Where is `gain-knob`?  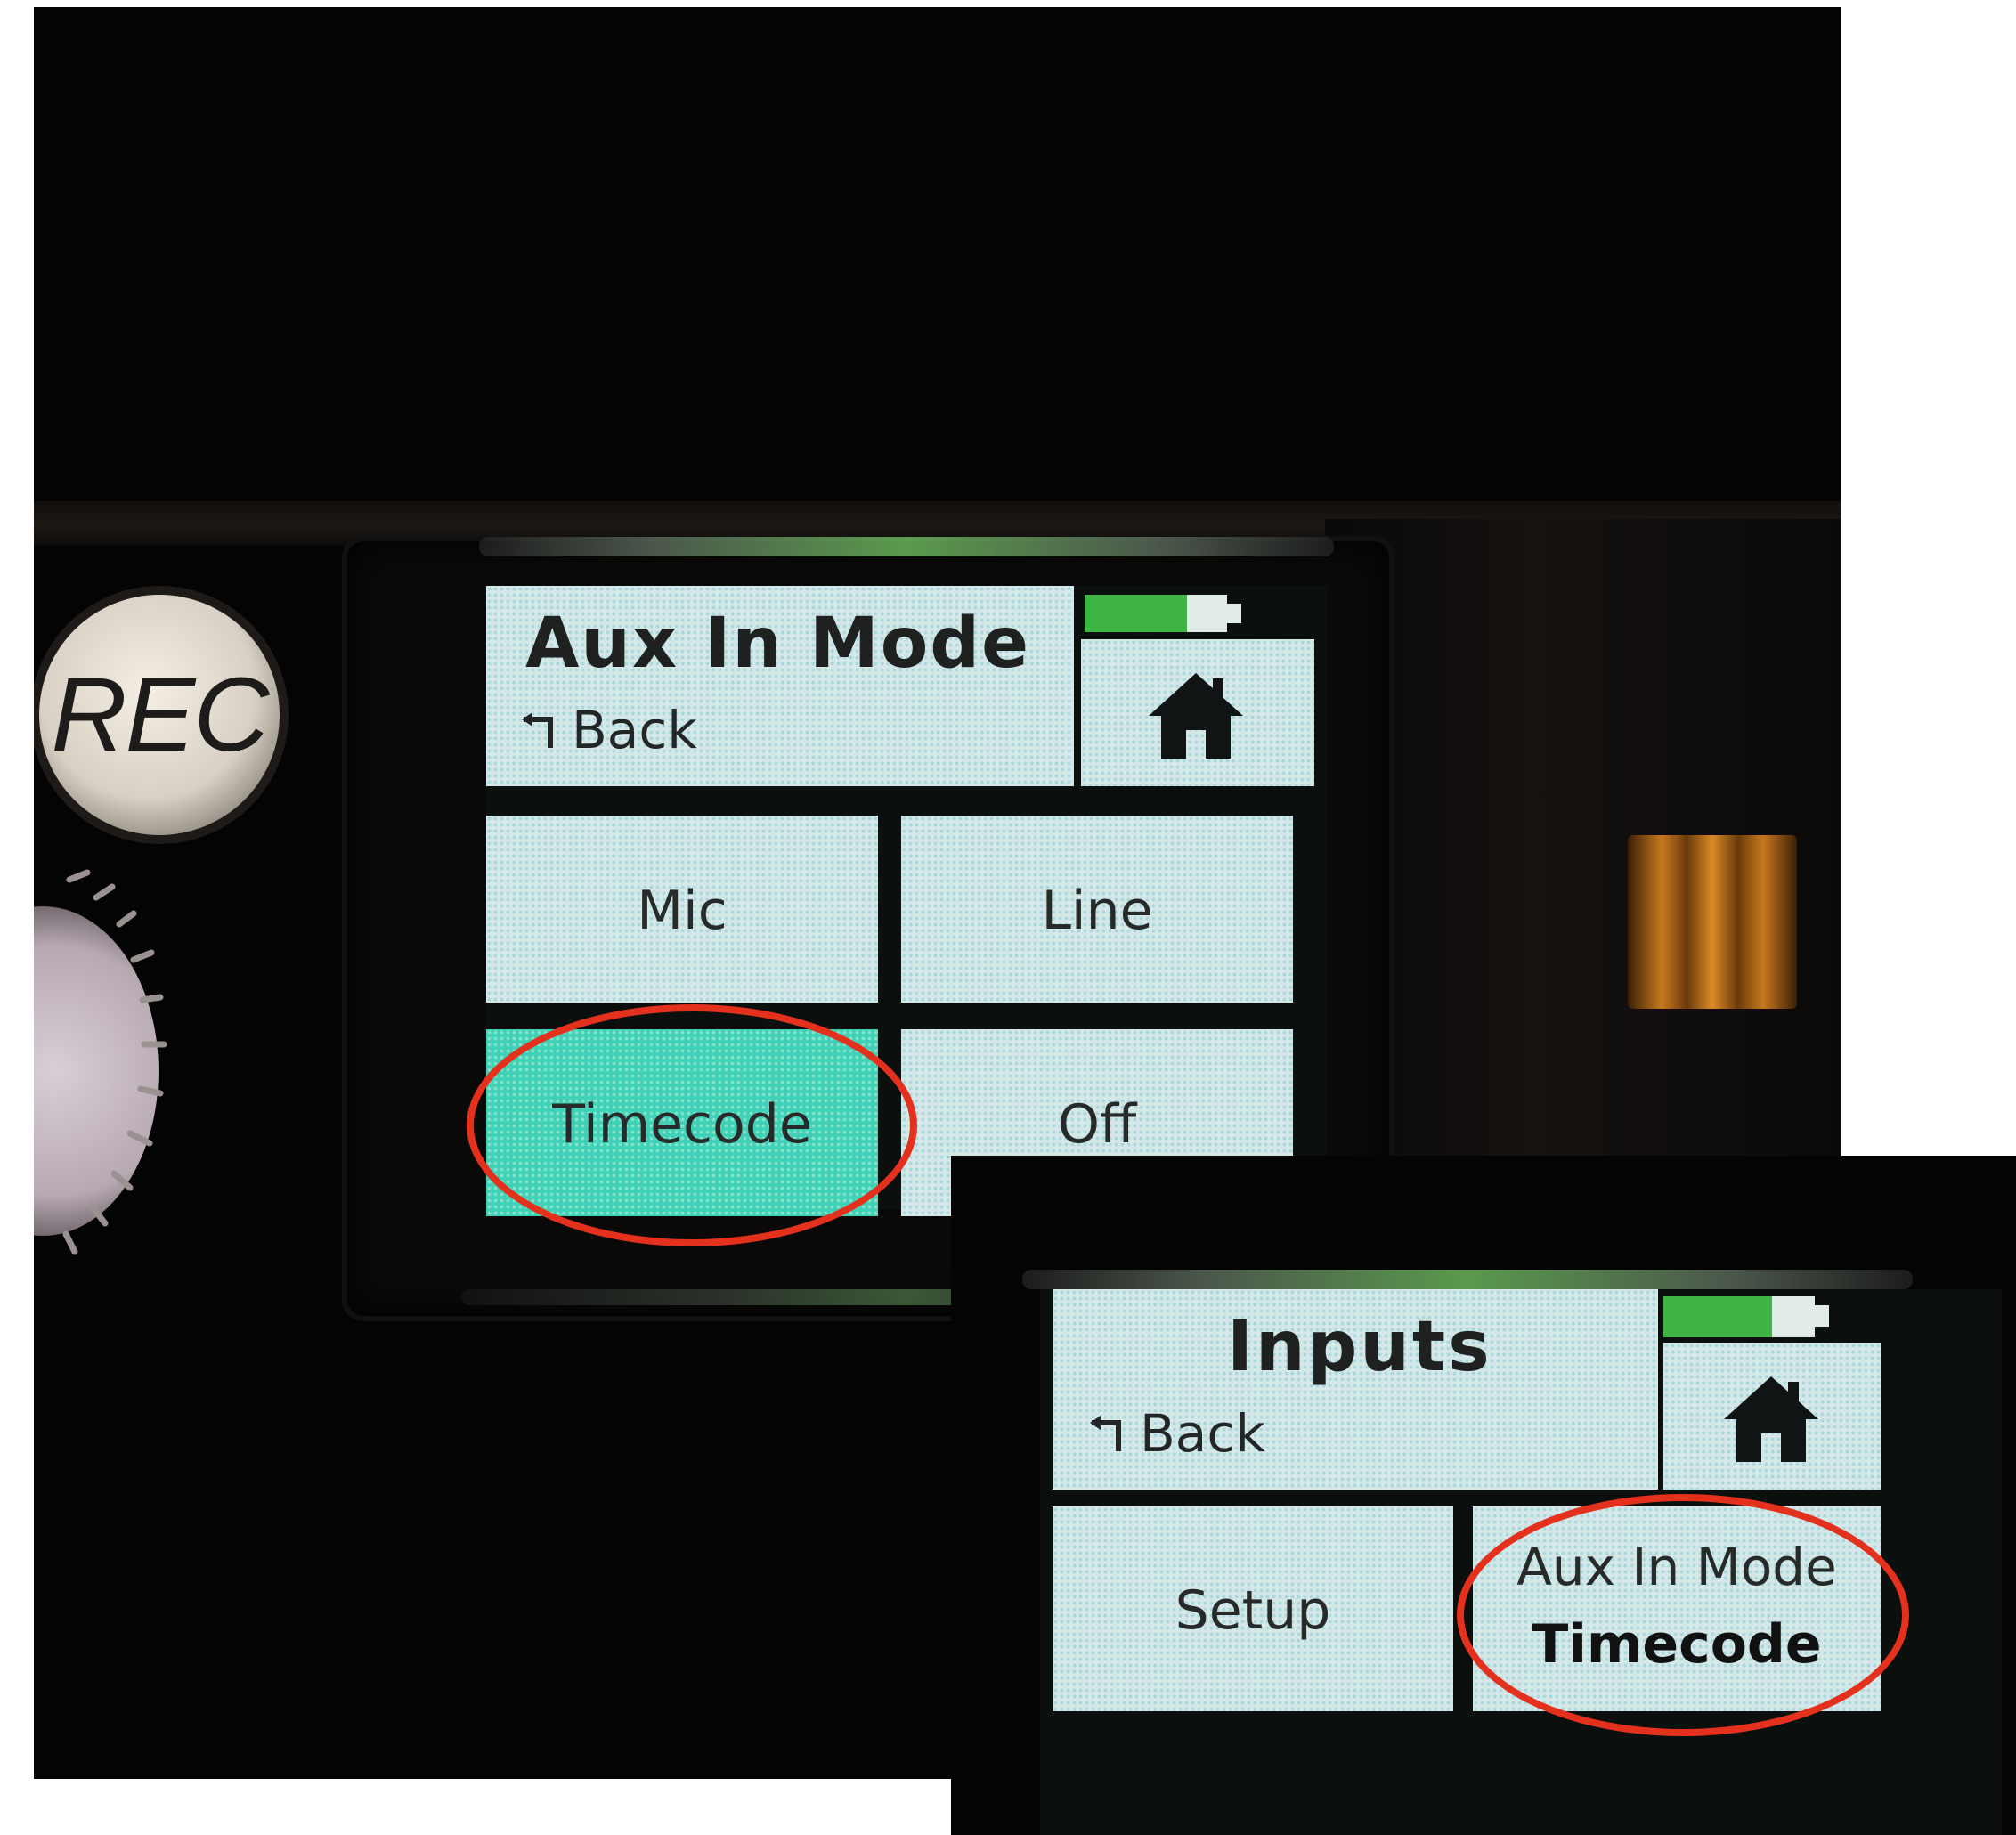 gain-knob is located at coordinates (1712, 922).